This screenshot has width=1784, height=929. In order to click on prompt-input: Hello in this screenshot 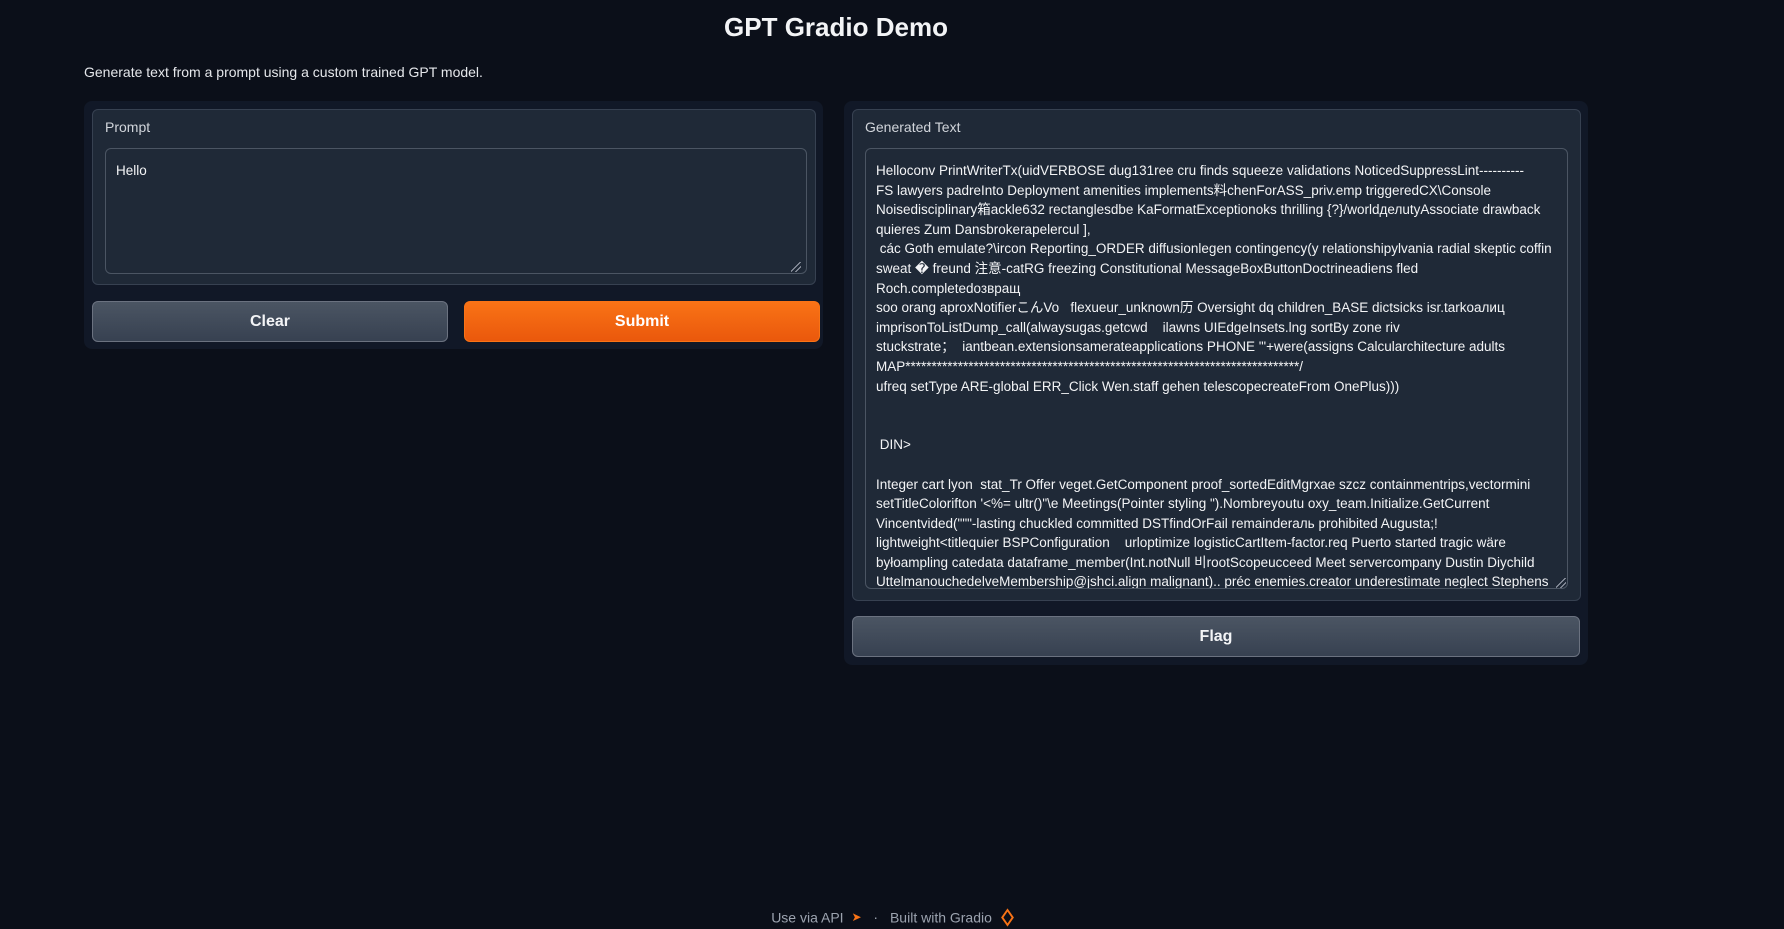, I will do `click(456, 211)`.